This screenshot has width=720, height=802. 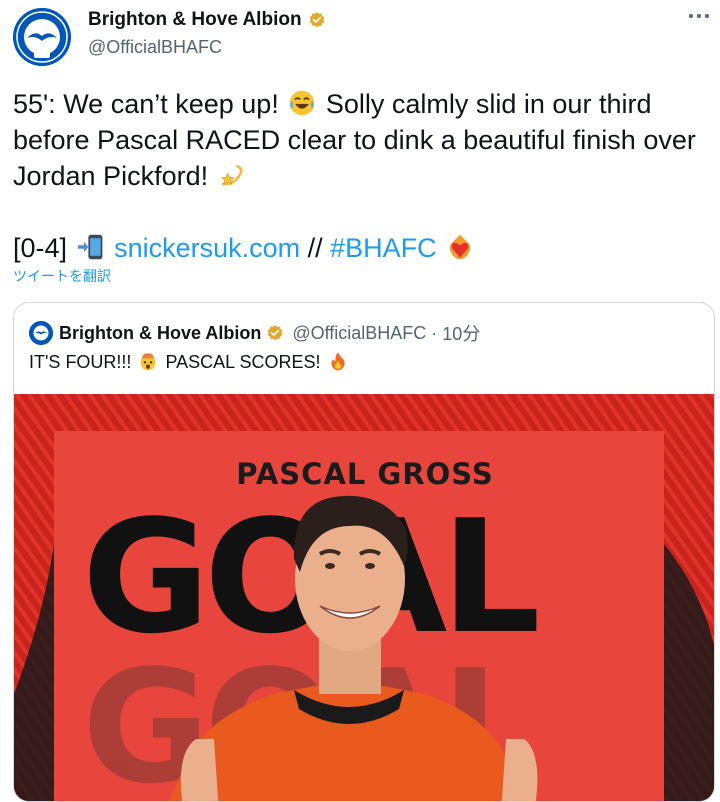 I want to click on author-name-text: Brighton & Hove Albion, so click(x=195, y=20).